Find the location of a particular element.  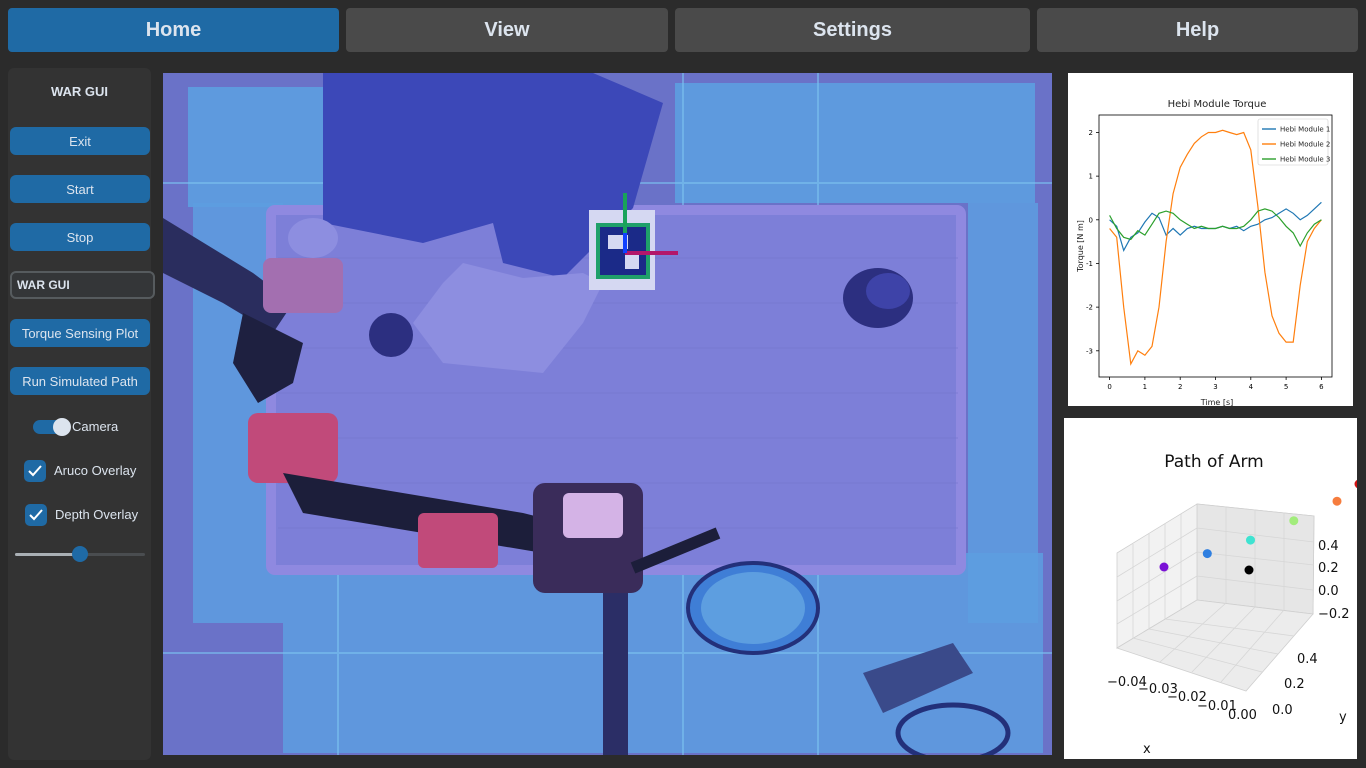

x-axis-label: Time [s] is located at coordinates (1217, 402).